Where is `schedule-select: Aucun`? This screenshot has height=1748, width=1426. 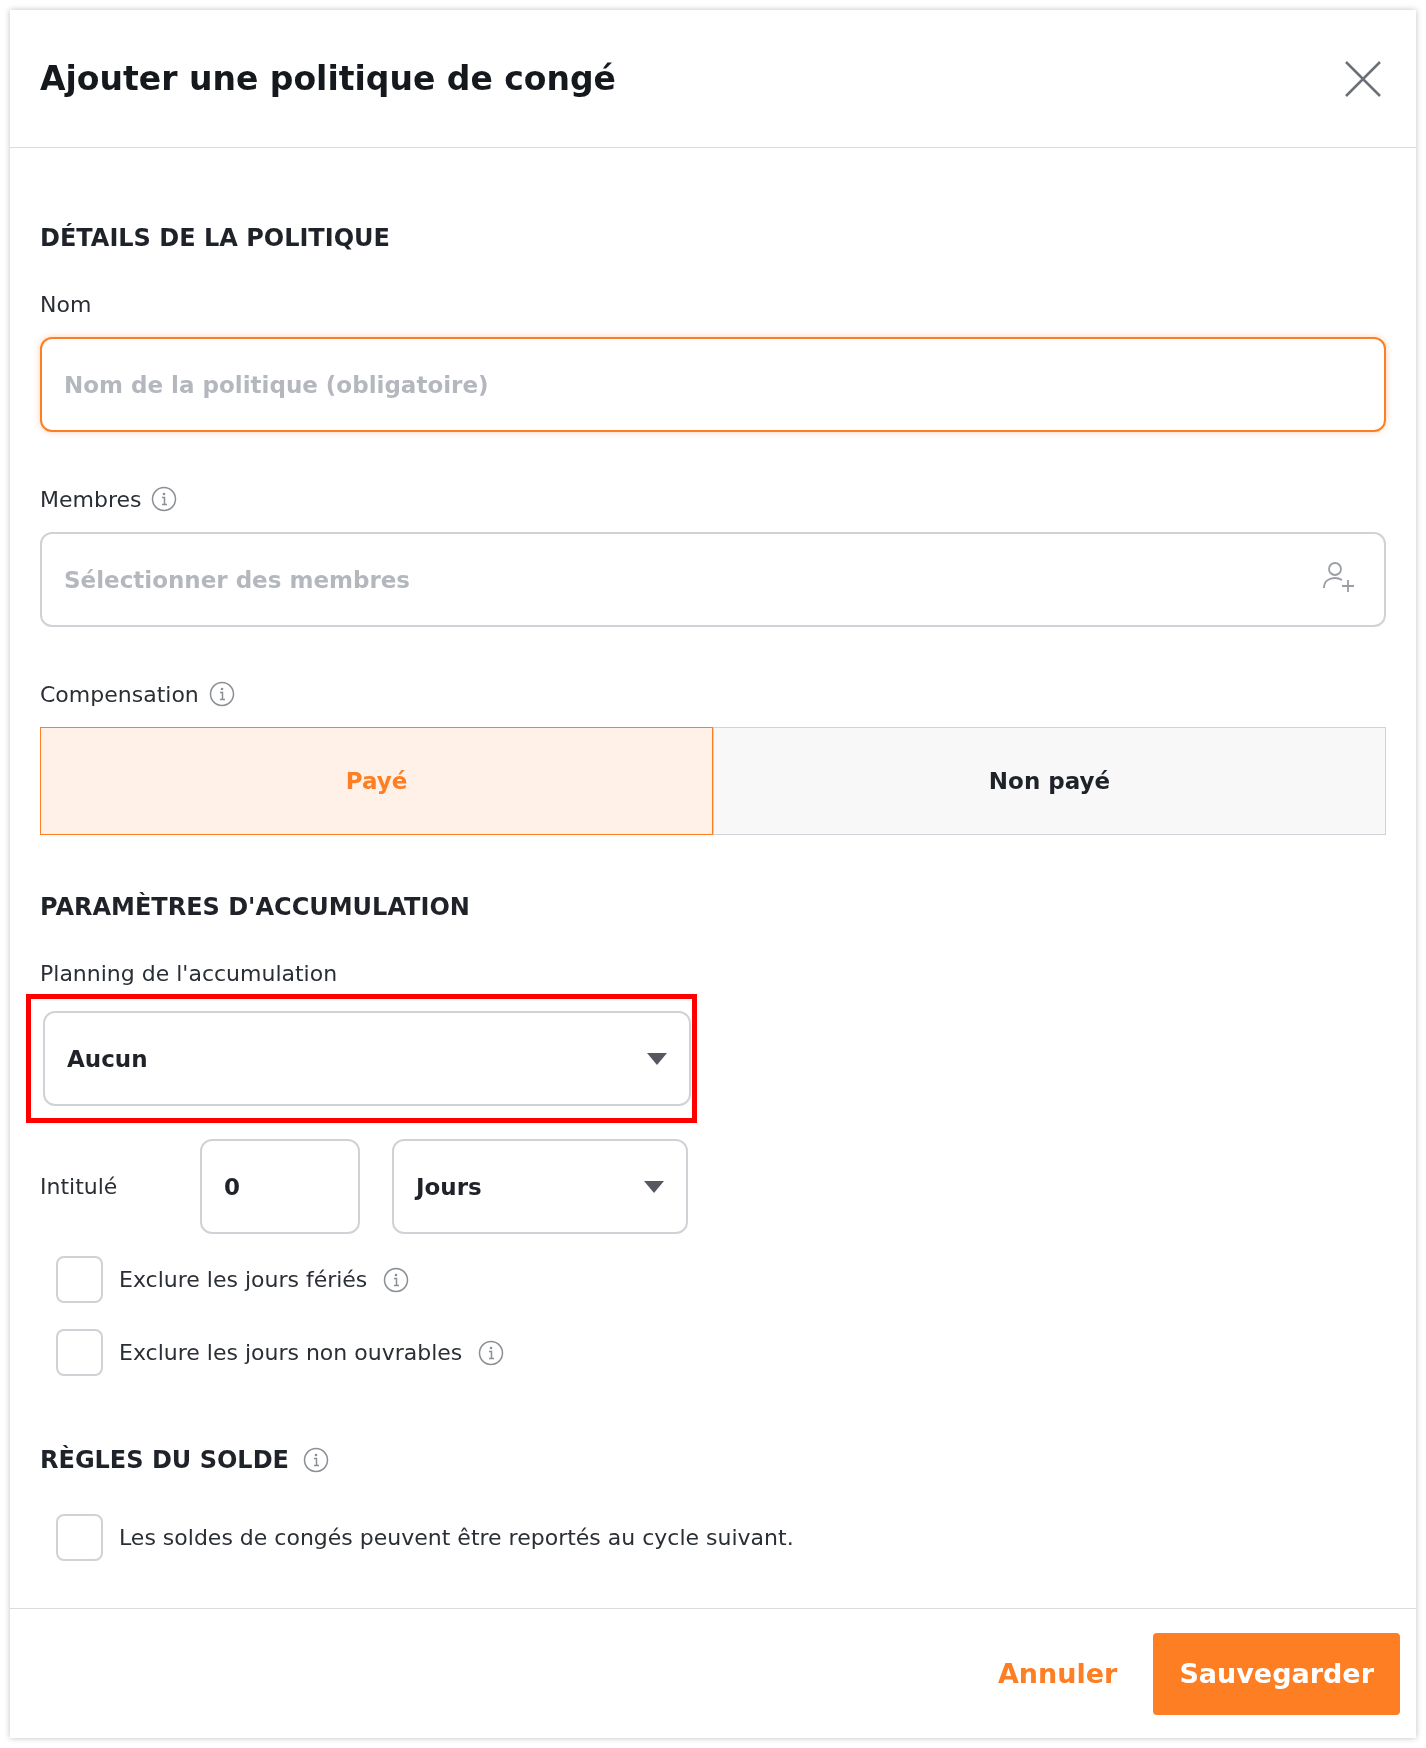 schedule-select: Aucun is located at coordinates (367, 1058).